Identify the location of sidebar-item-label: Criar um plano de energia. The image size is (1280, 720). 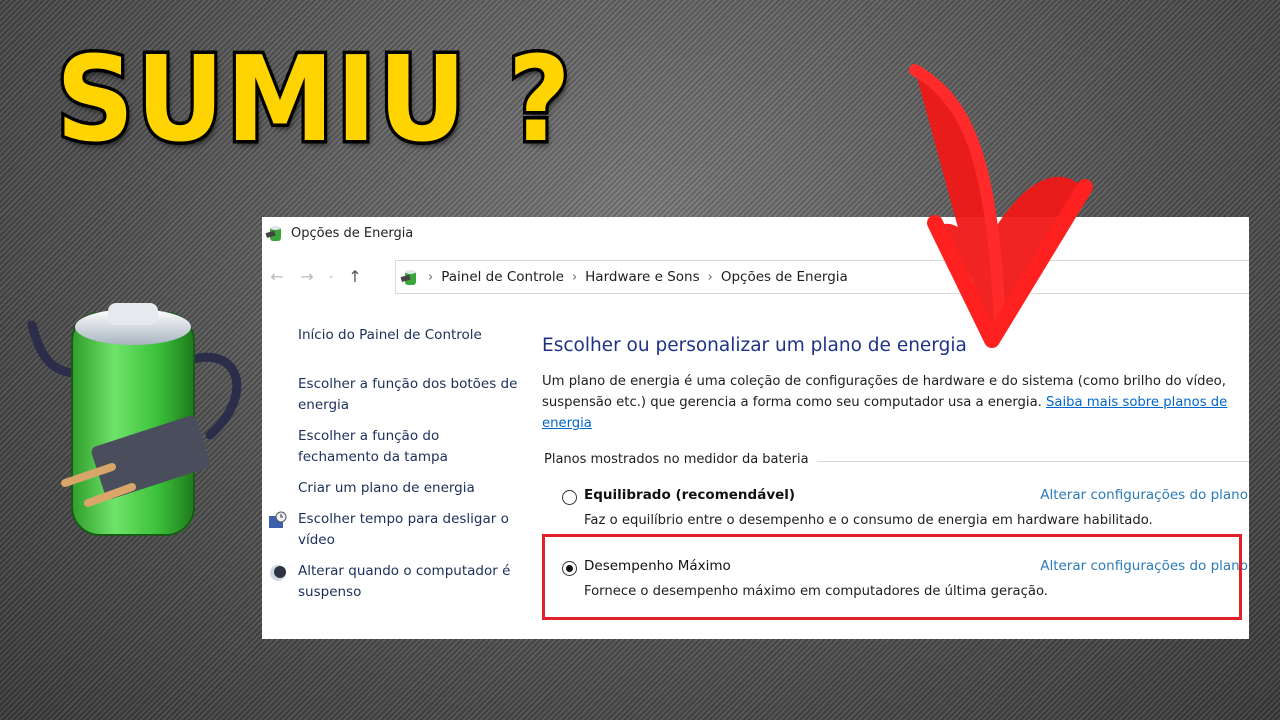
(386, 488).